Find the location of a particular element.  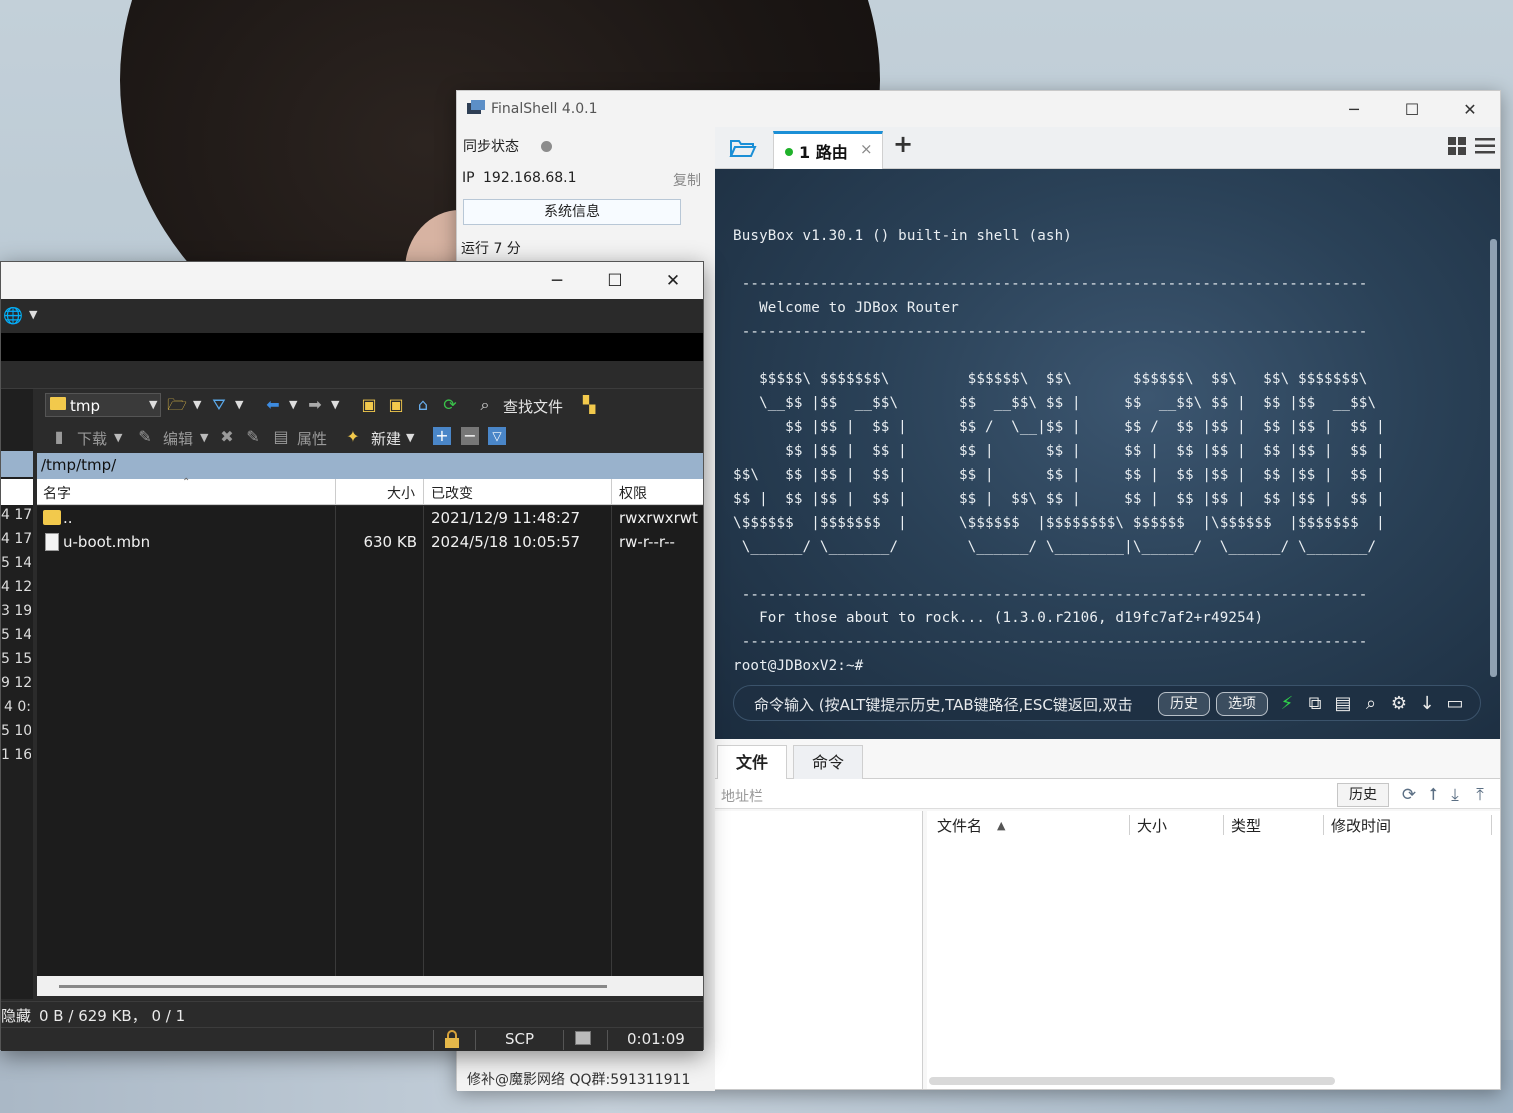

terminal-scrollbar is located at coordinates (1493, 458).